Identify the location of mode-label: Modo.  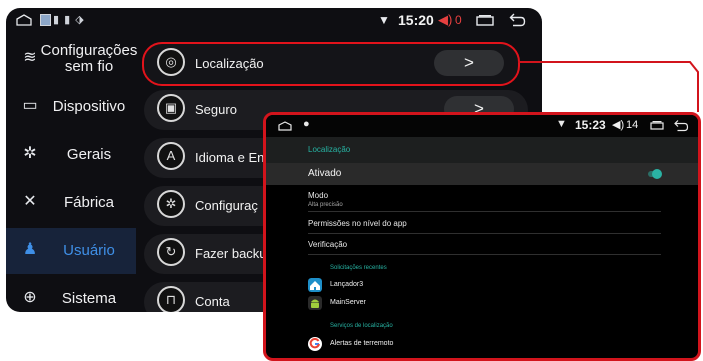
(318, 195).